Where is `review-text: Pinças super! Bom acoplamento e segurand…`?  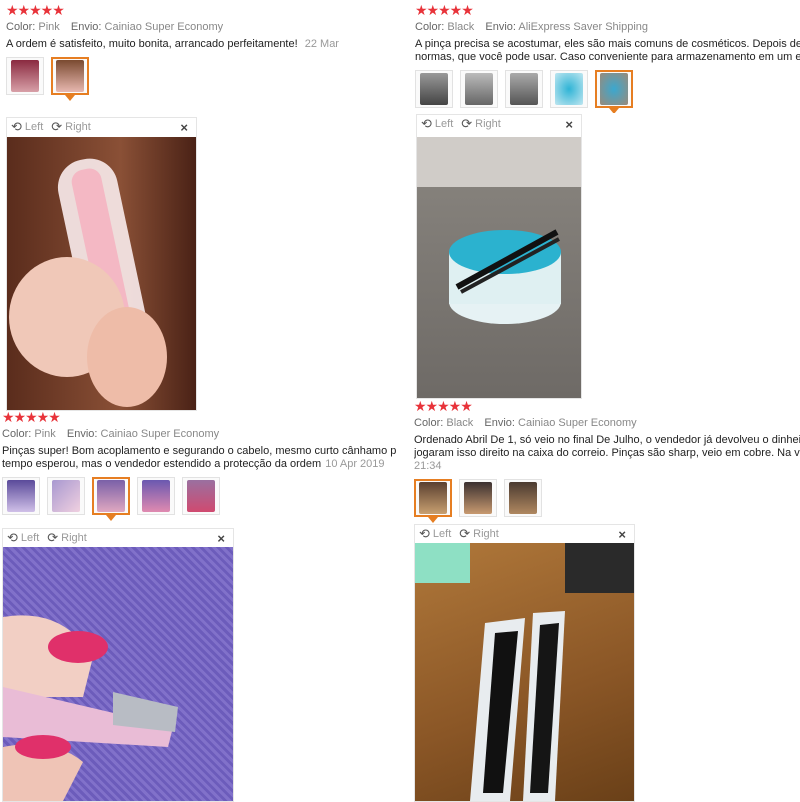 review-text: Pinças super! Bom acoplamento e segurand… is located at coordinates (200, 458).